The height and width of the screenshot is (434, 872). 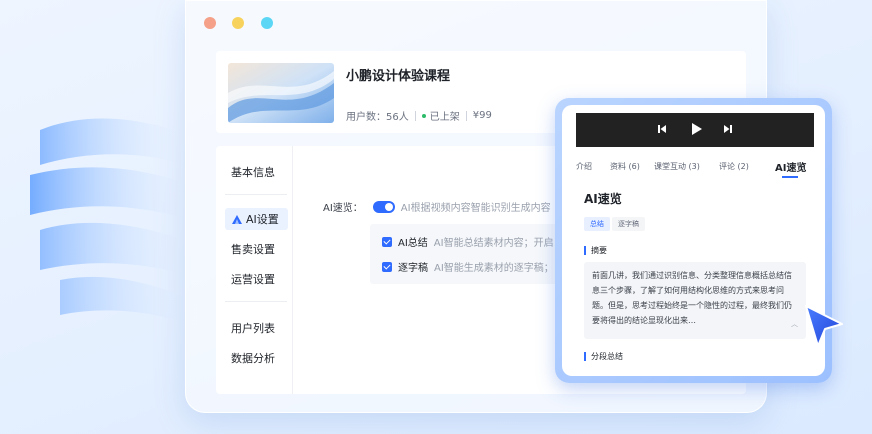 What do you see at coordinates (253, 328) in the screenshot?
I see `sidebar-item-user-list: 用户列表` at bounding box center [253, 328].